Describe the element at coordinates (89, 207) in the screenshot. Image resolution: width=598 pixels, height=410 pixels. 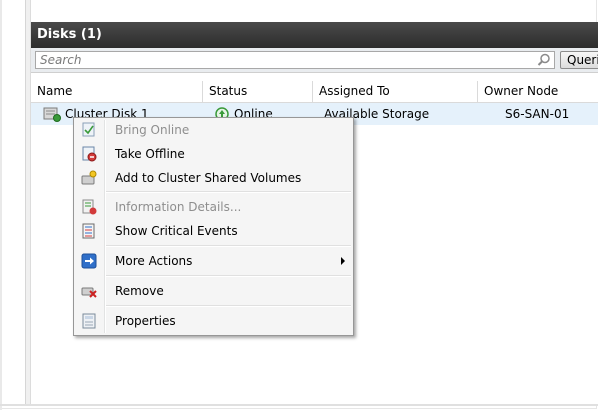
I see `information-details-icon` at that location.